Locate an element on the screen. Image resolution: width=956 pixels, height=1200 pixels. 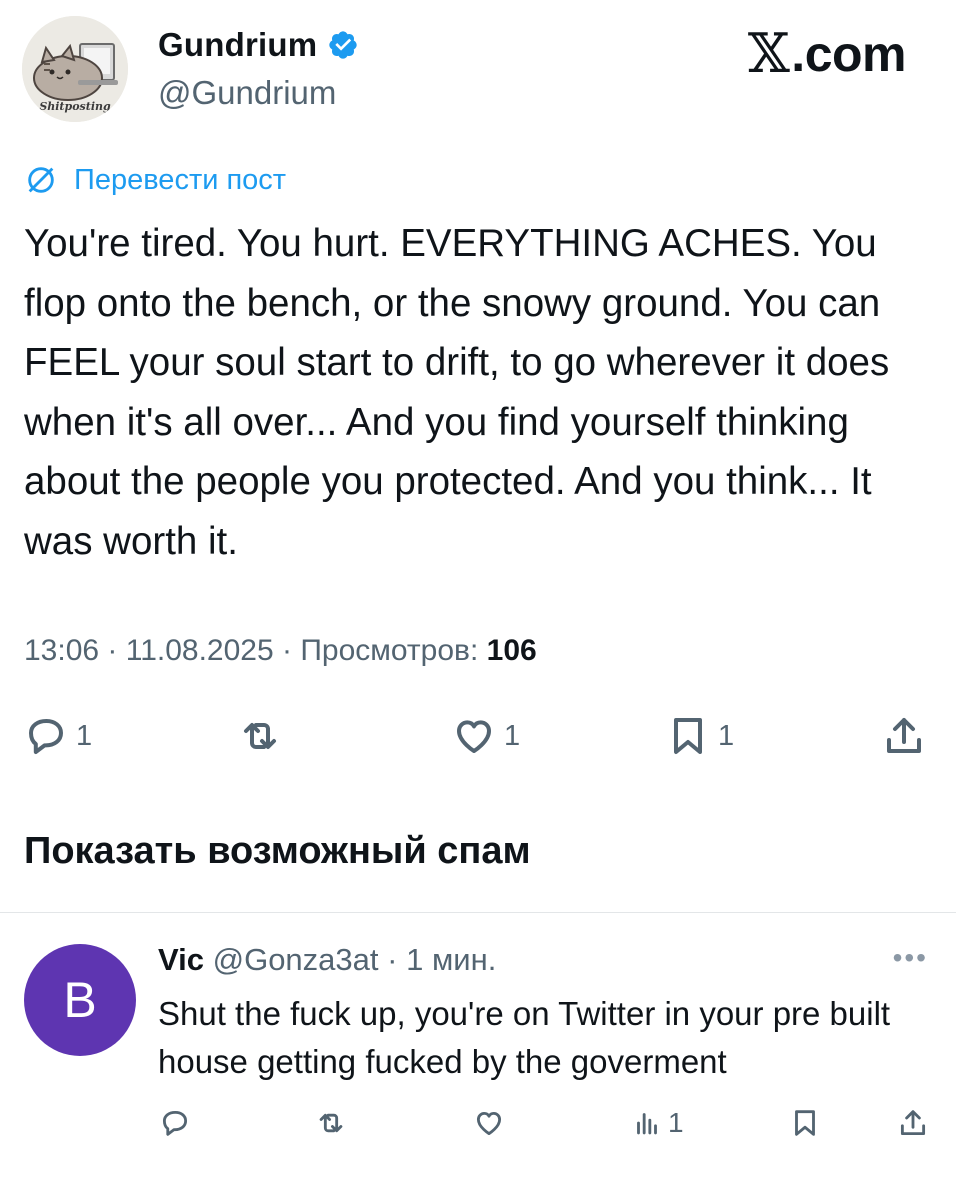
reply-time: 1 мин. is located at coordinates (451, 959).